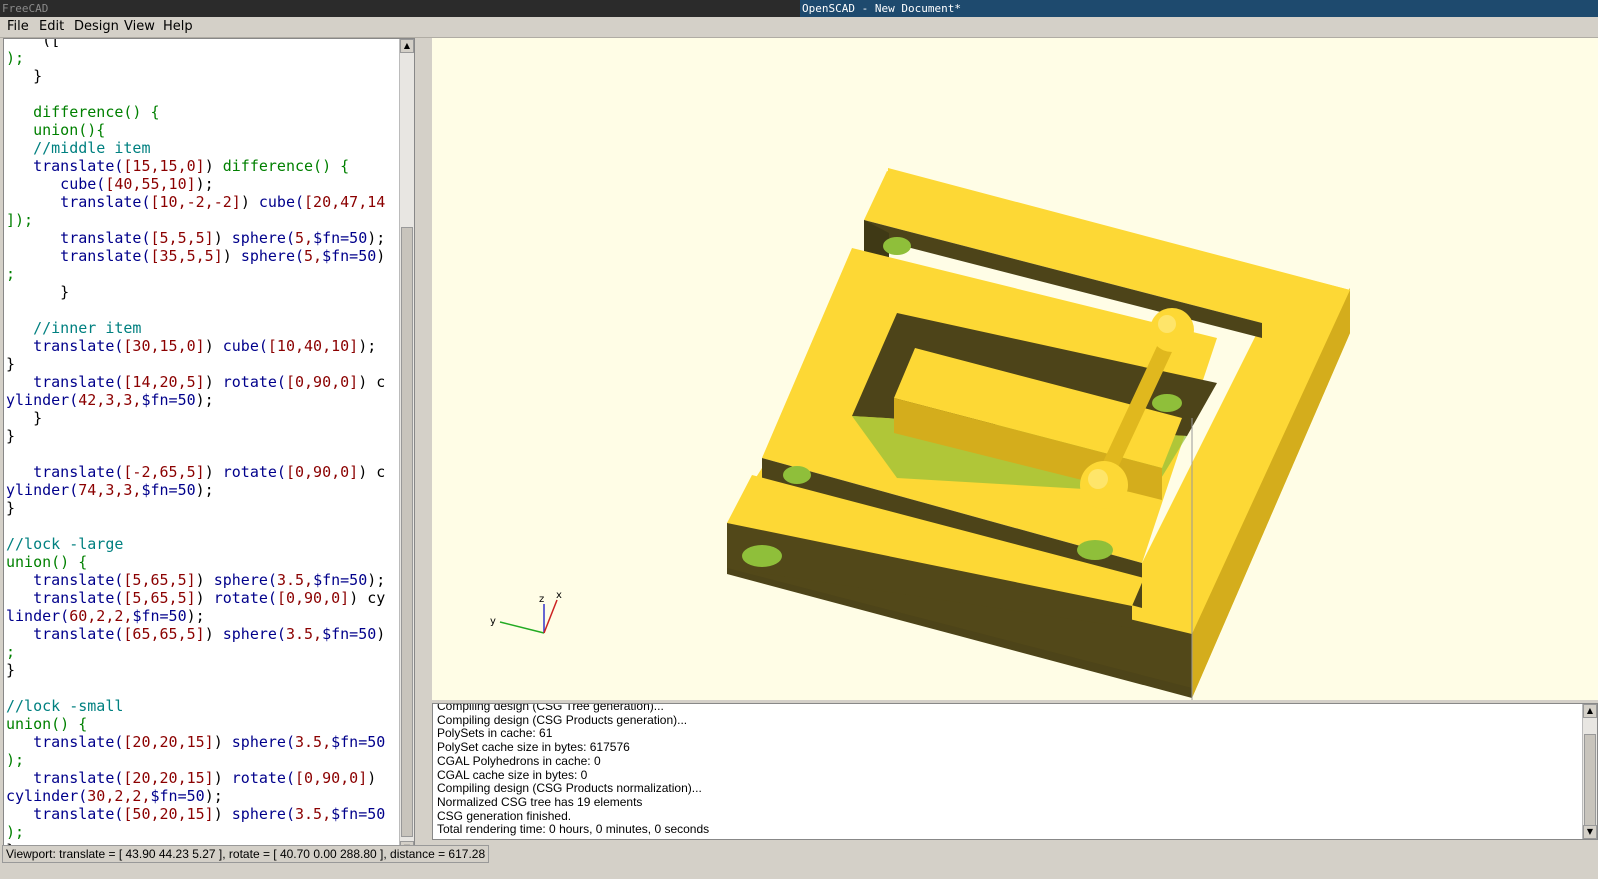 This screenshot has width=1598, height=879. What do you see at coordinates (263, 814) in the screenshot?
I see `code-token: sphere(` at bounding box center [263, 814].